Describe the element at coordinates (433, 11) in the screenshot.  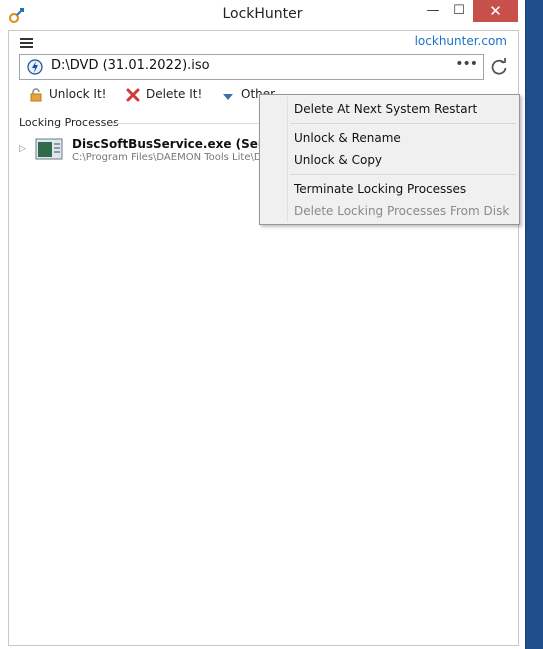
I see `minimize-button: —` at that location.